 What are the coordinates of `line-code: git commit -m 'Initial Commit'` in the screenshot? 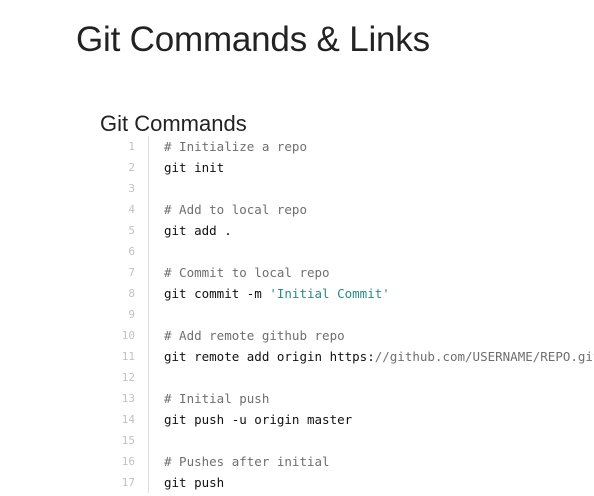 It's located at (371, 293).